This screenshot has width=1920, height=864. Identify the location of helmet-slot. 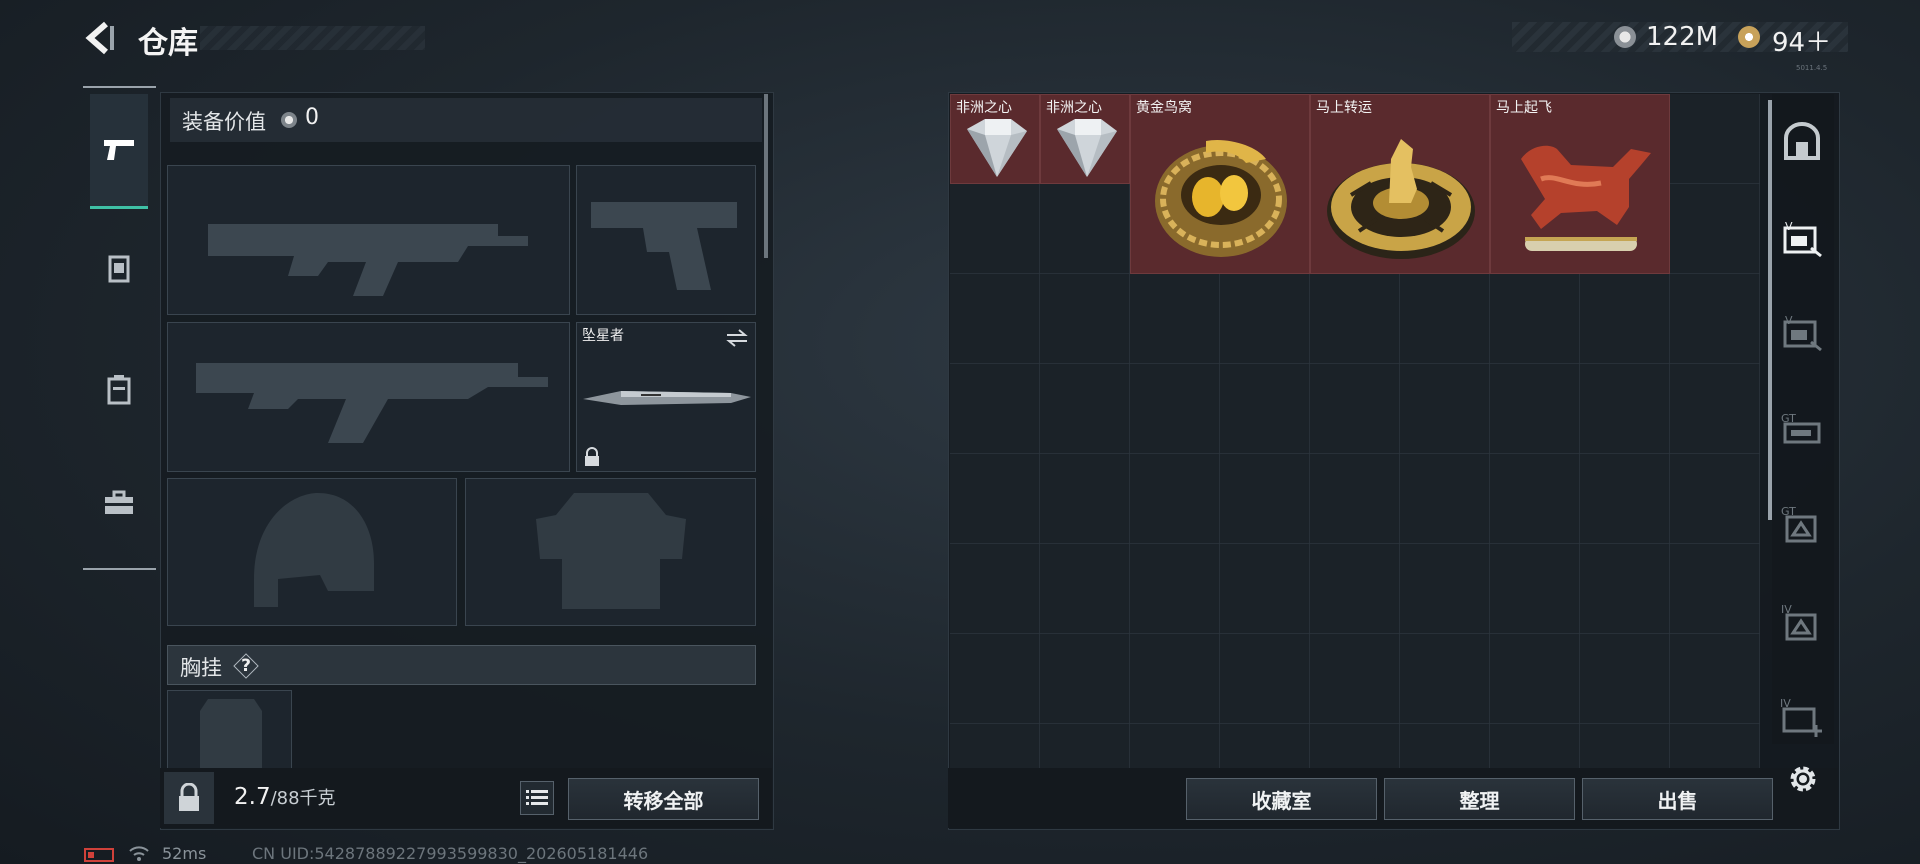
(312, 552).